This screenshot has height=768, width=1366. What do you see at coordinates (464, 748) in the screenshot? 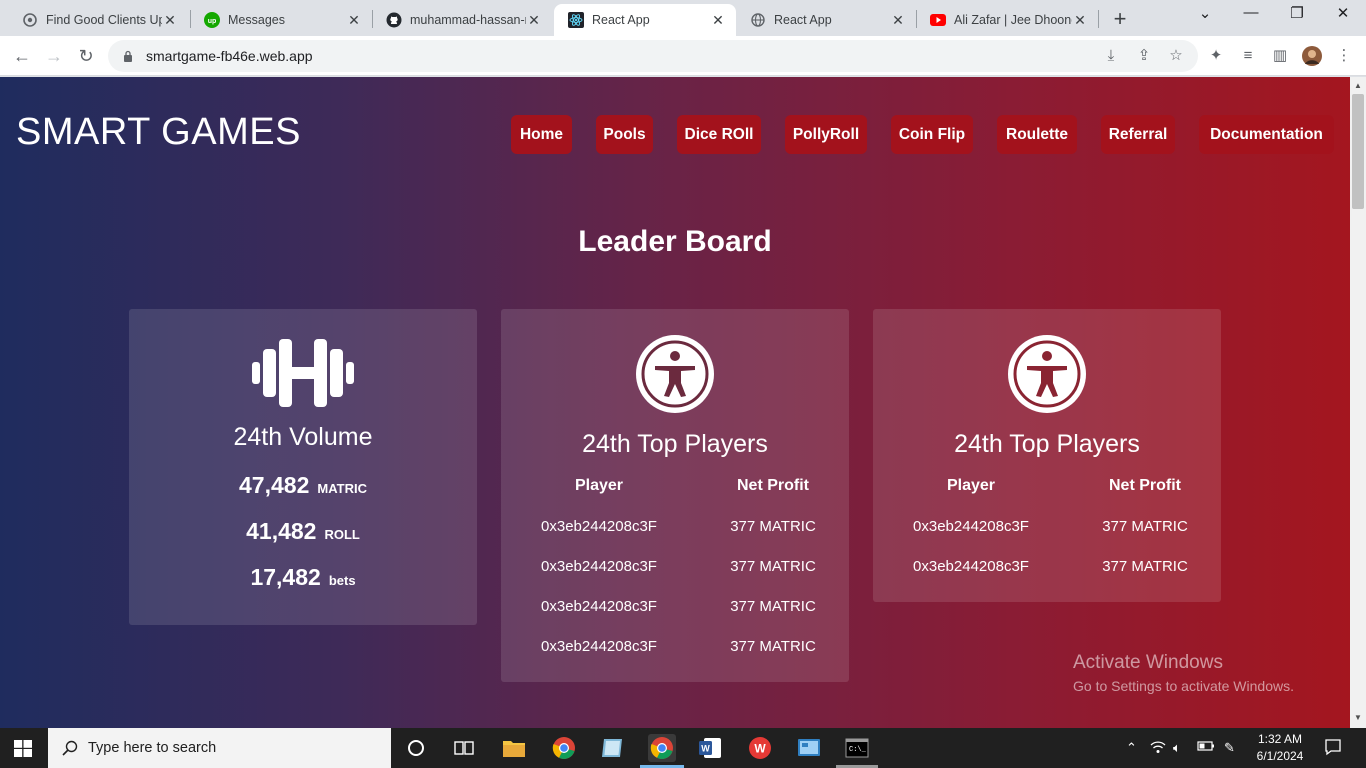
I see `task-view-icon` at bounding box center [464, 748].